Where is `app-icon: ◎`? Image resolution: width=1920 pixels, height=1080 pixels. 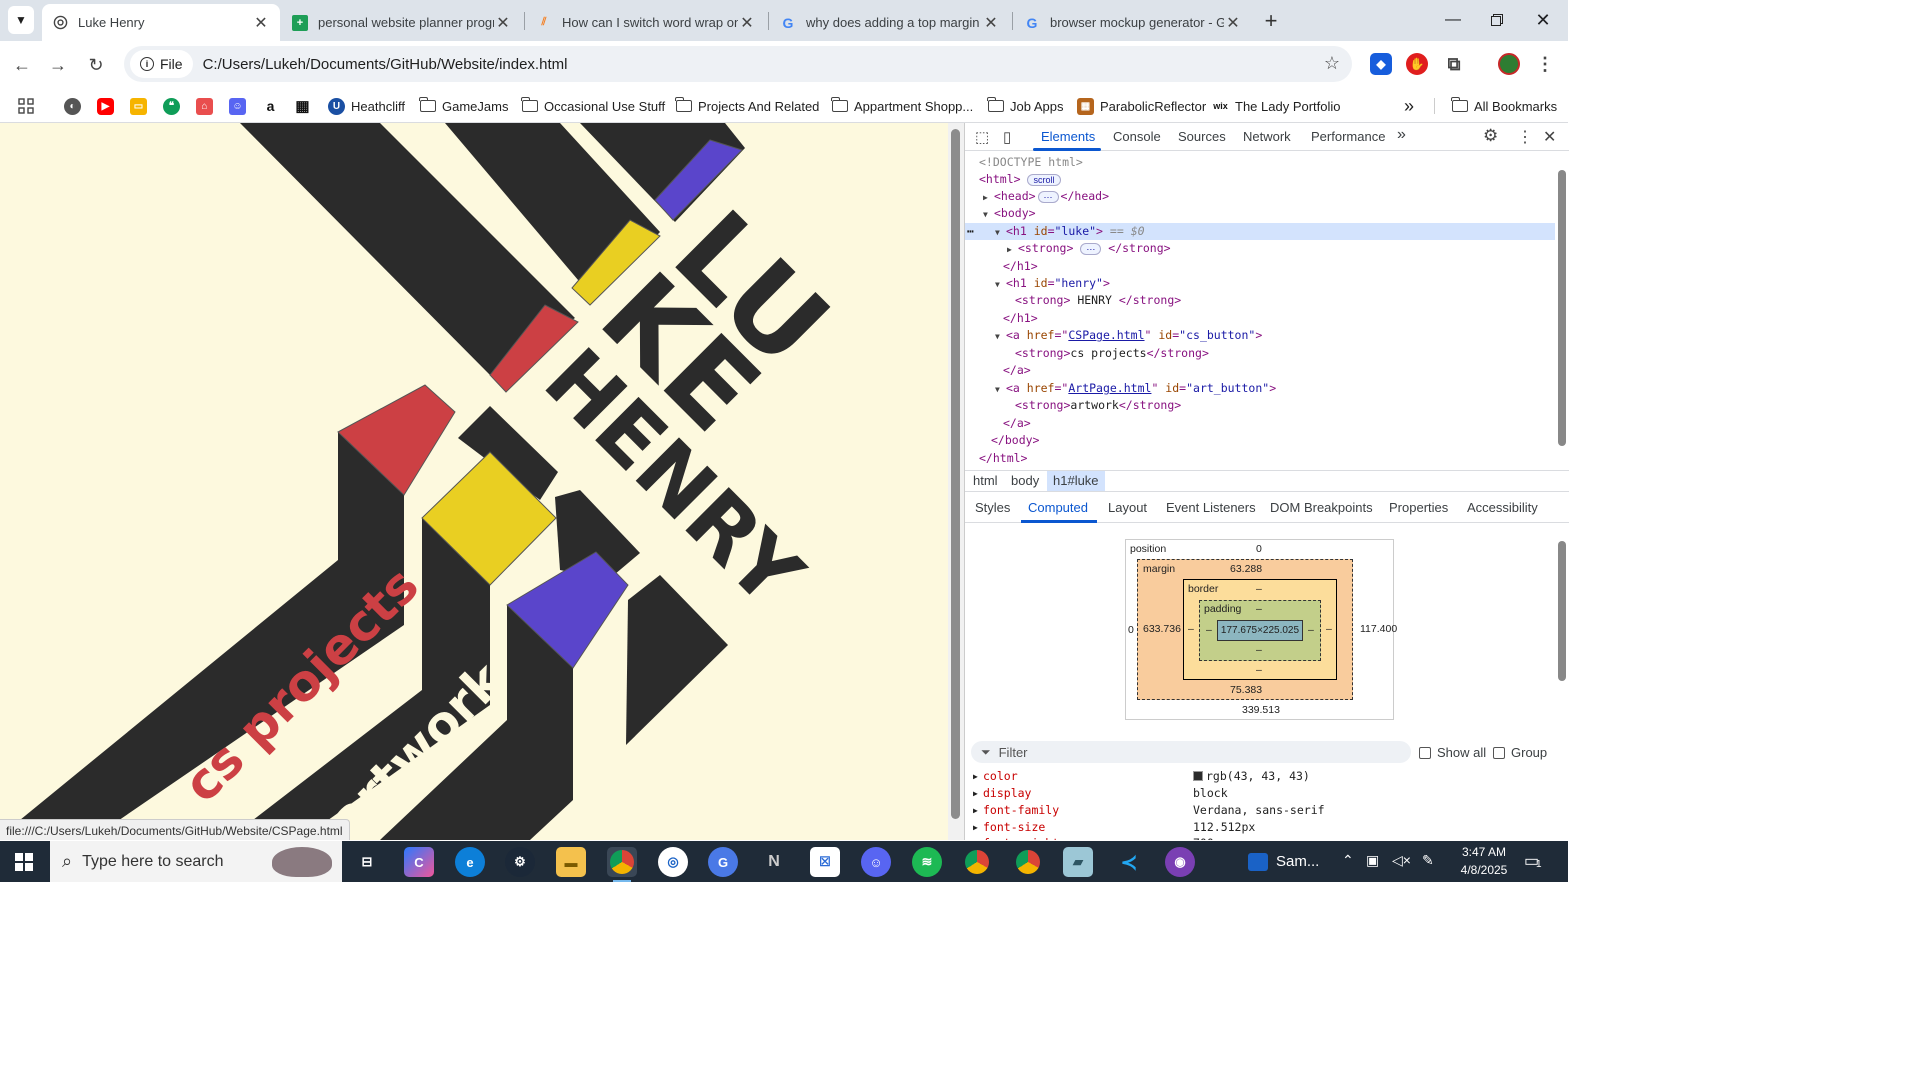 app-icon: ◎ is located at coordinates (673, 862).